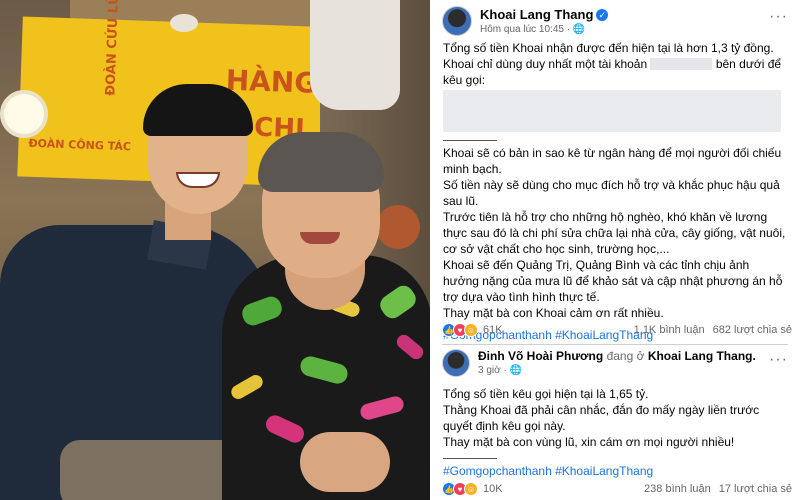 The height and width of the screenshot is (500, 800). What do you see at coordinates (112, 48) in the screenshot?
I see `banner-text-1: ĐOÀN CỨU LŨ` at bounding box center [112, 48].